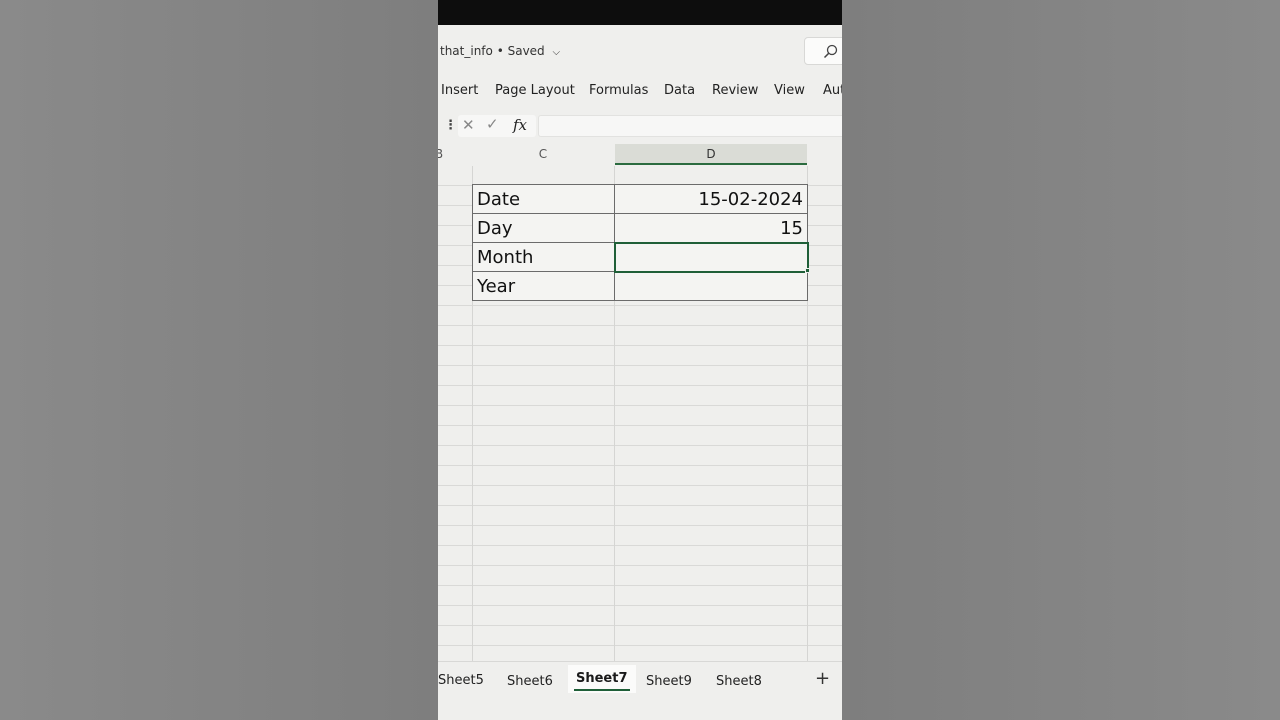 This screenshot has width=1280, height=720. I want to click on sheet-tab-sheet7: Sheet7, so click(602, 679).